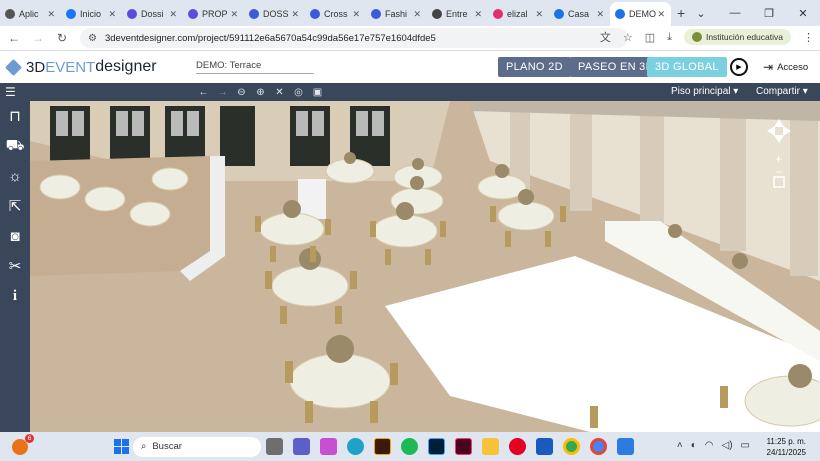 The image size is (820, 461). Describe the element at coordinates (126, 66) in the screenshot. I see `logo-suffix: designer` at that location.